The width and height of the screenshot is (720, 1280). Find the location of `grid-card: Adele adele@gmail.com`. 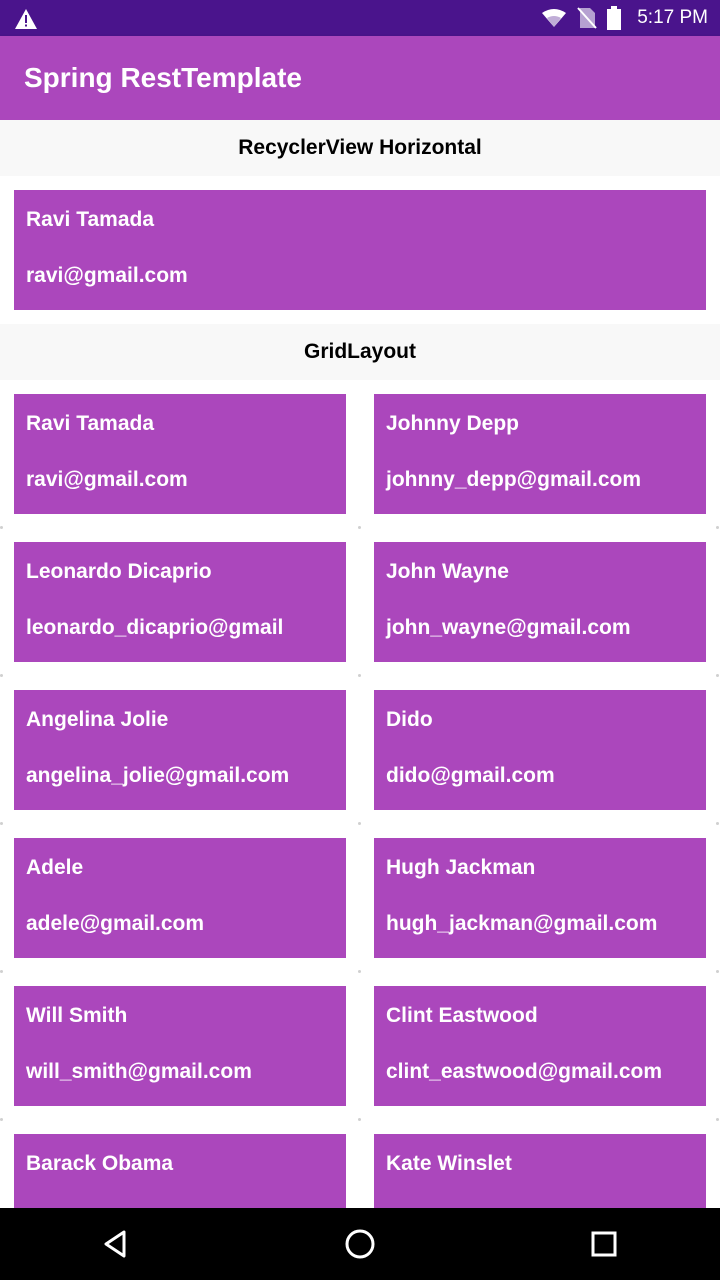

grid-card: Adele adele@gmail.com is located at coordinates (180, 898).